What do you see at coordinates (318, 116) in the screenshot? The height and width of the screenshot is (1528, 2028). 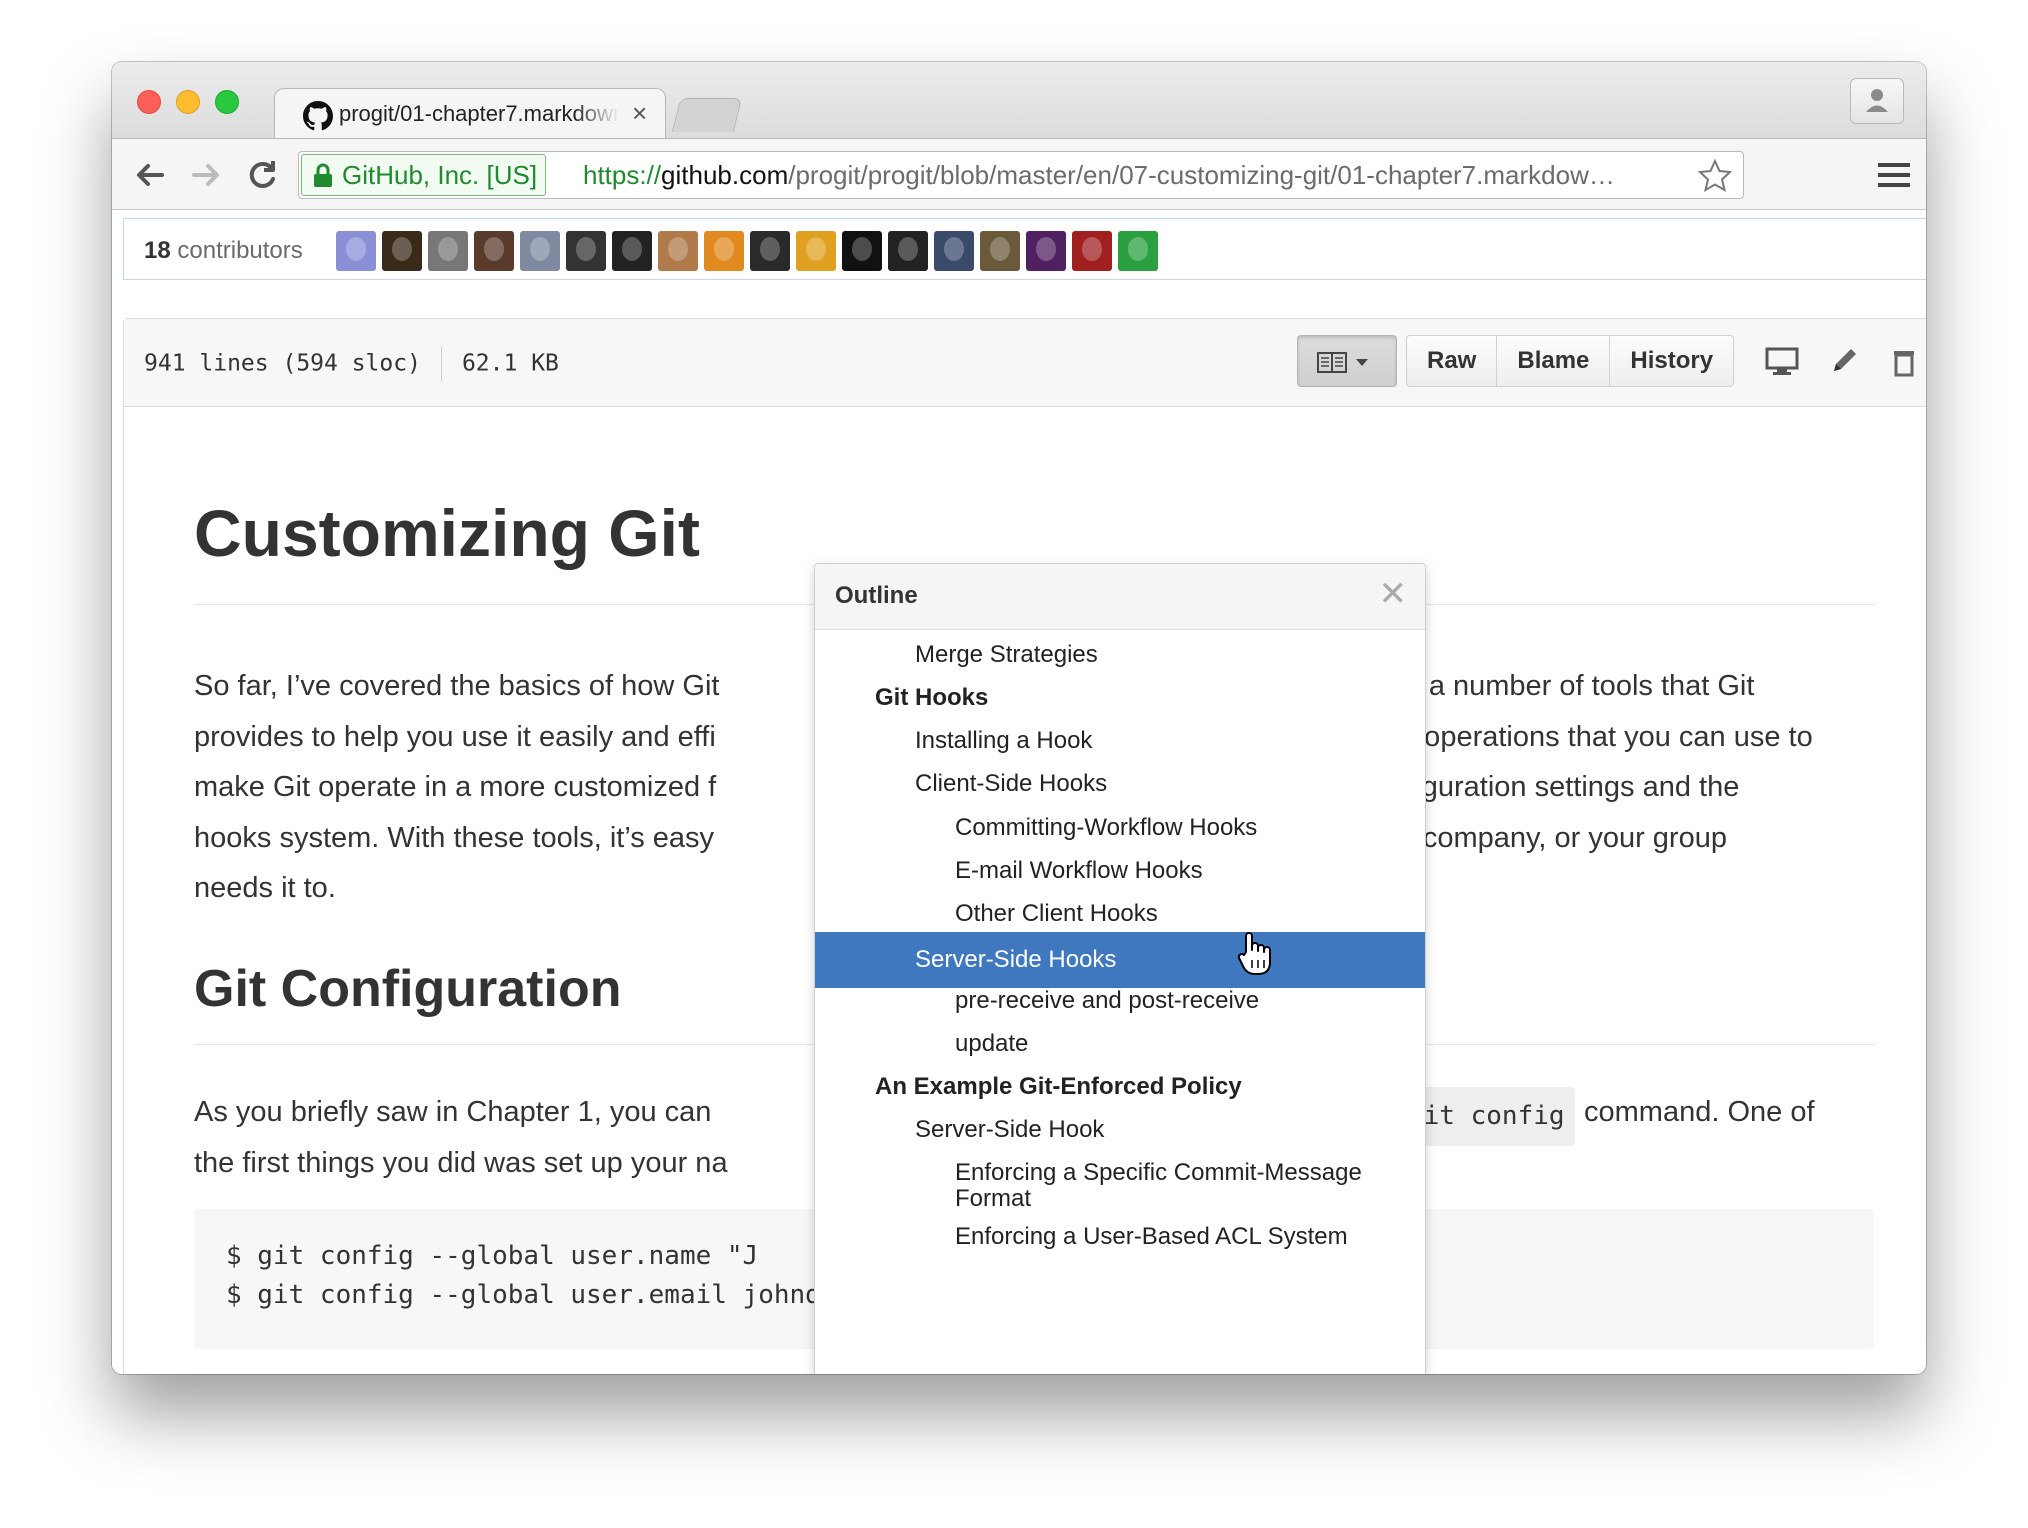 I see `github-icon` at bounding box center [318, 116].